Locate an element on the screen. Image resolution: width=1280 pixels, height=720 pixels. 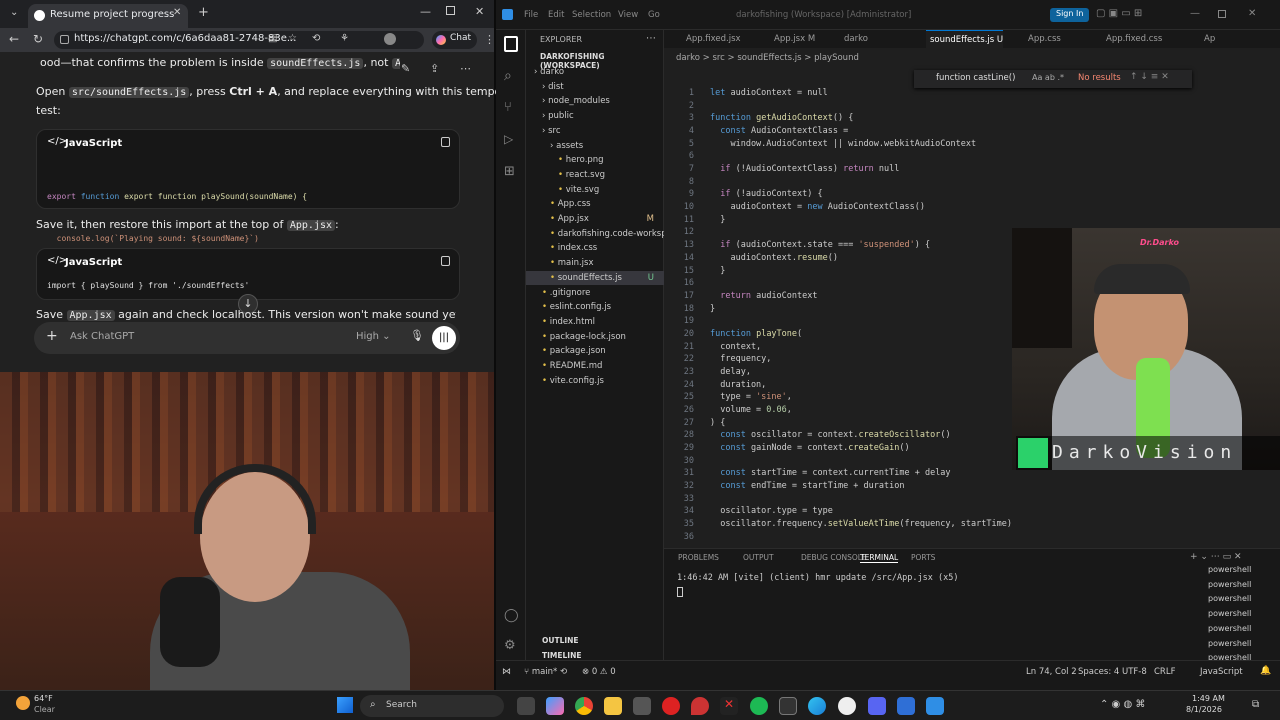
source-control-icon: ⑂ is located at coordinates (508, 107).